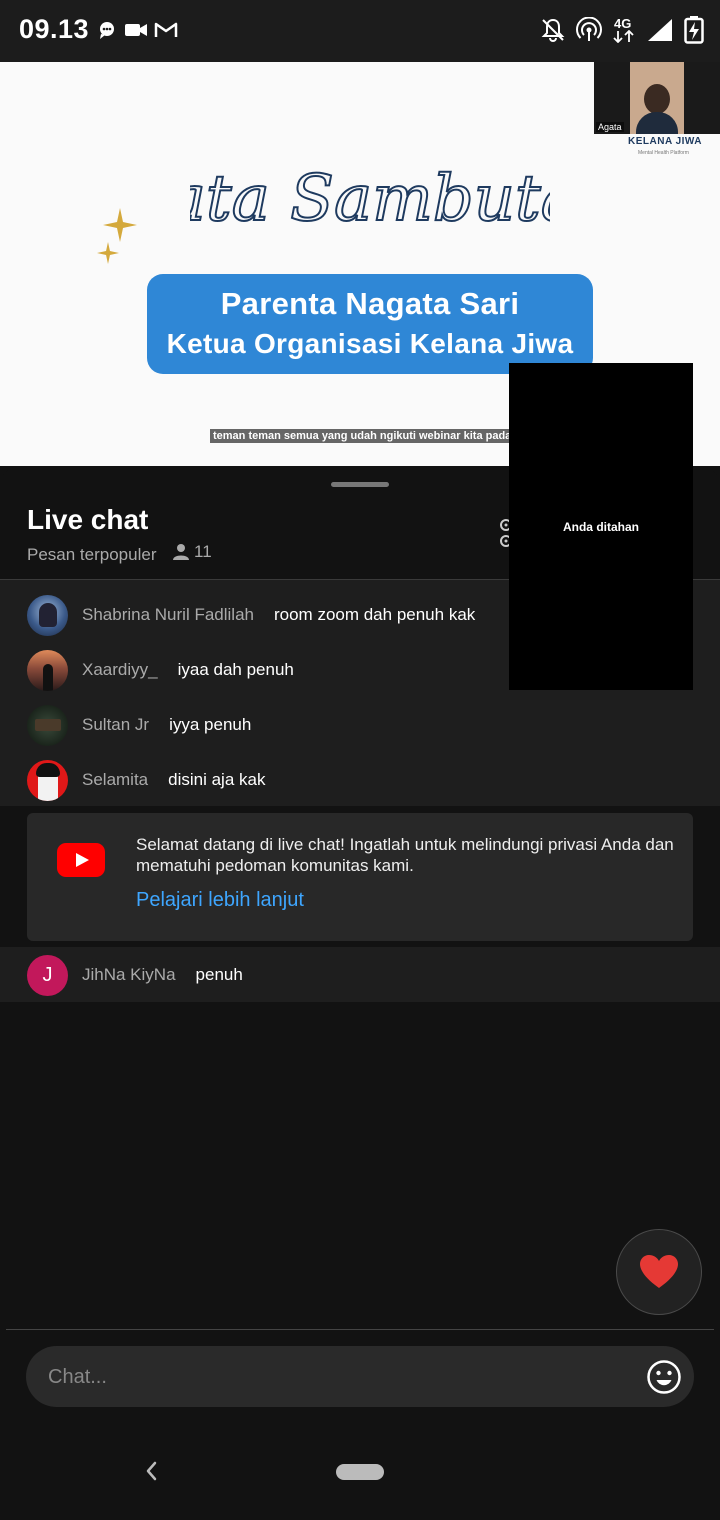 The width and height of the screenshot is (720, 1520). Describe the element at coordinates (120, 670) in the screenshot. I see `message-author: Xaardiyy_` at that location.